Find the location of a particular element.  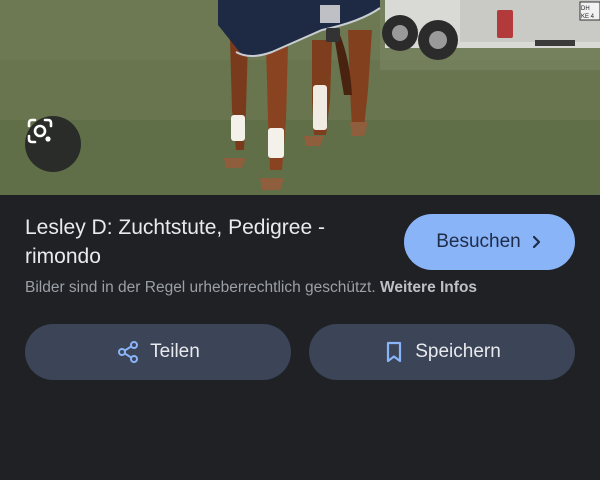

visit-button-label: Besuchen is located at coordinates (478, 241).